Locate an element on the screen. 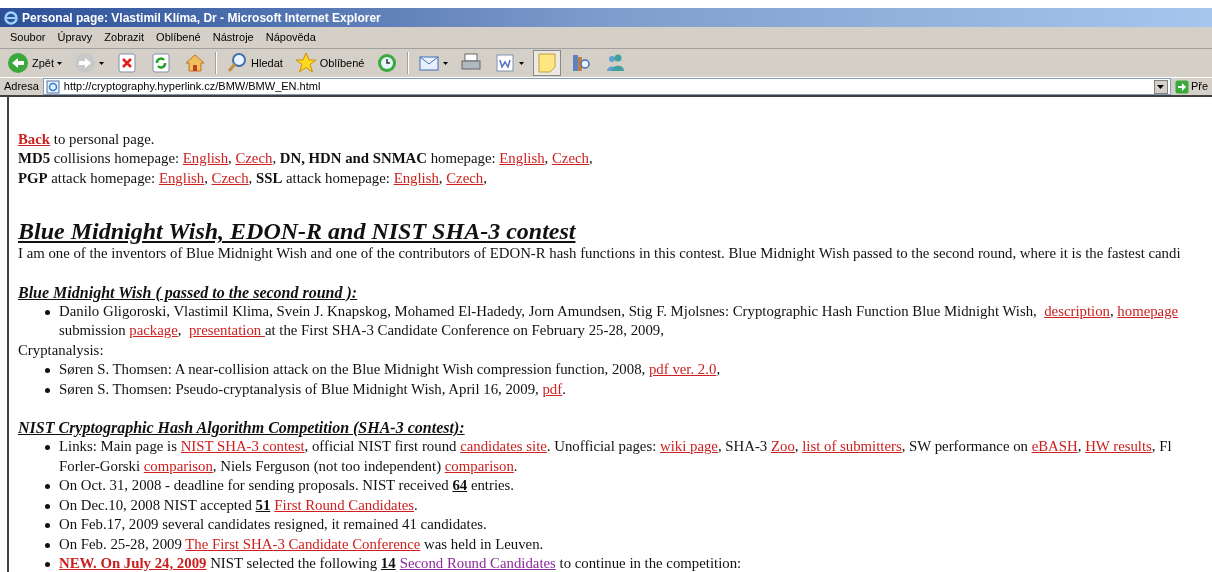 Image resolution: width=1212 pixels, height=572 pixels. list-item-text: NEW. On July 24, 2009 NIST selected the following 14 Second Round Candidates to continue in the competition: is located at coordinates (400, 562).